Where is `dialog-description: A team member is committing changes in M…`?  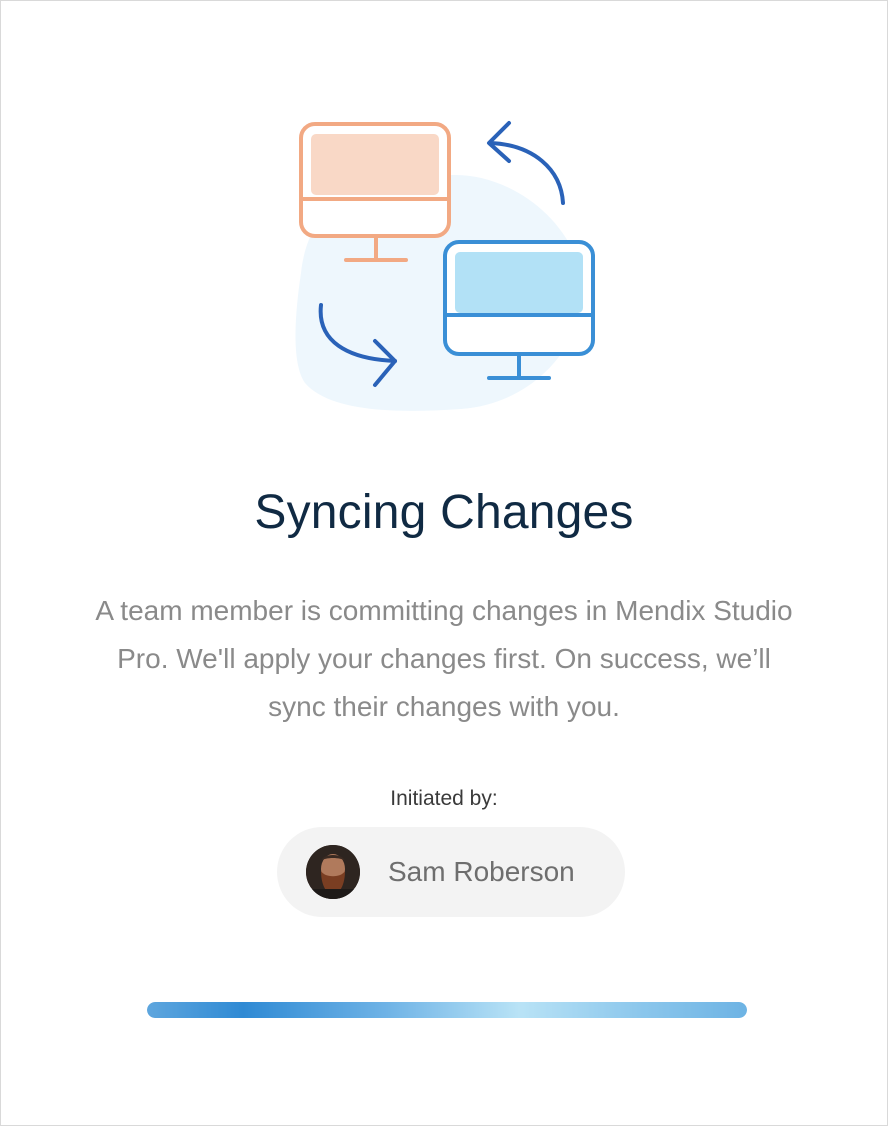
dialog-description: A team member is committing changes in M… is located at coordinates (444, 658).